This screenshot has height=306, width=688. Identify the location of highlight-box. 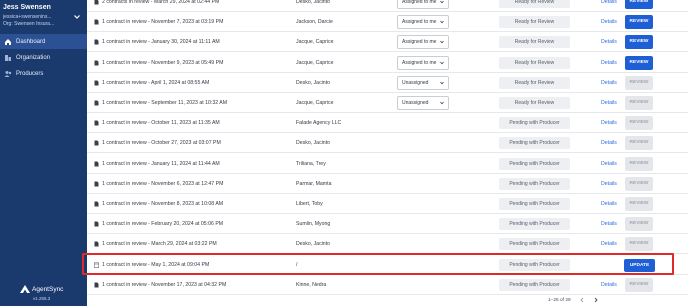
(378, 264).